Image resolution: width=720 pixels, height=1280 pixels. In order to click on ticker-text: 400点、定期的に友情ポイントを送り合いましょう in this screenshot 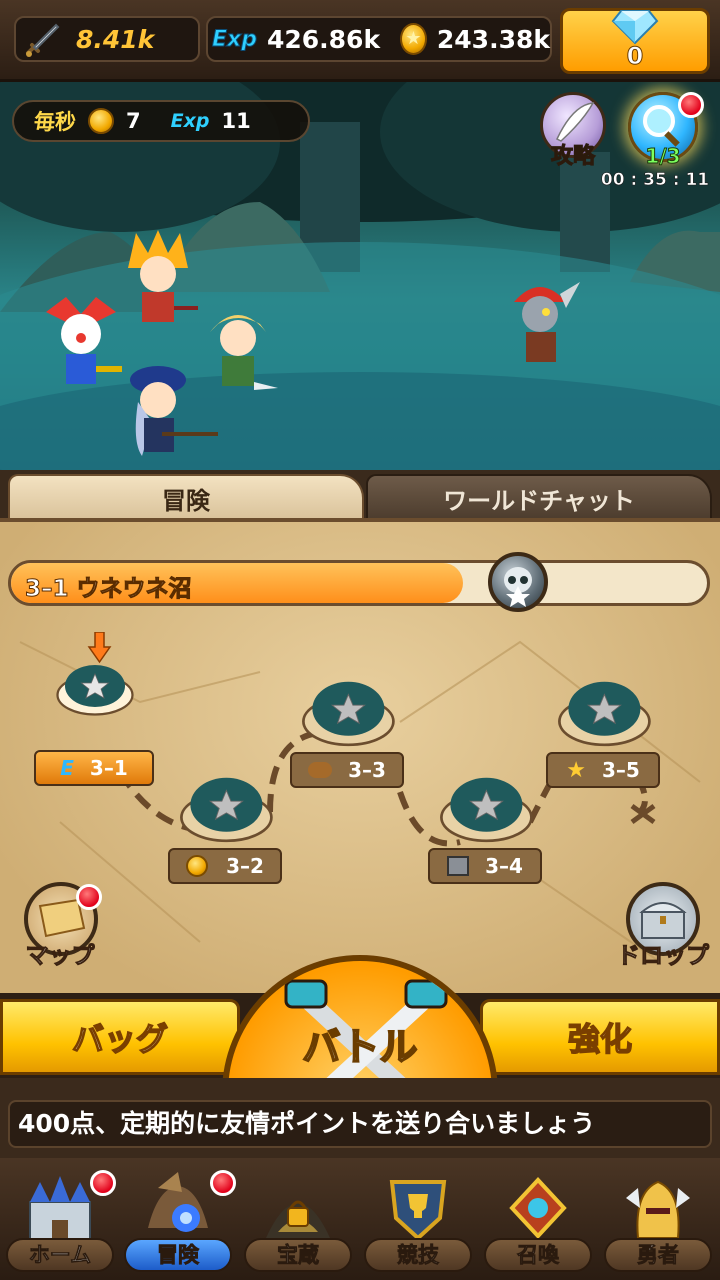, I will do `click(360, 1124)`.